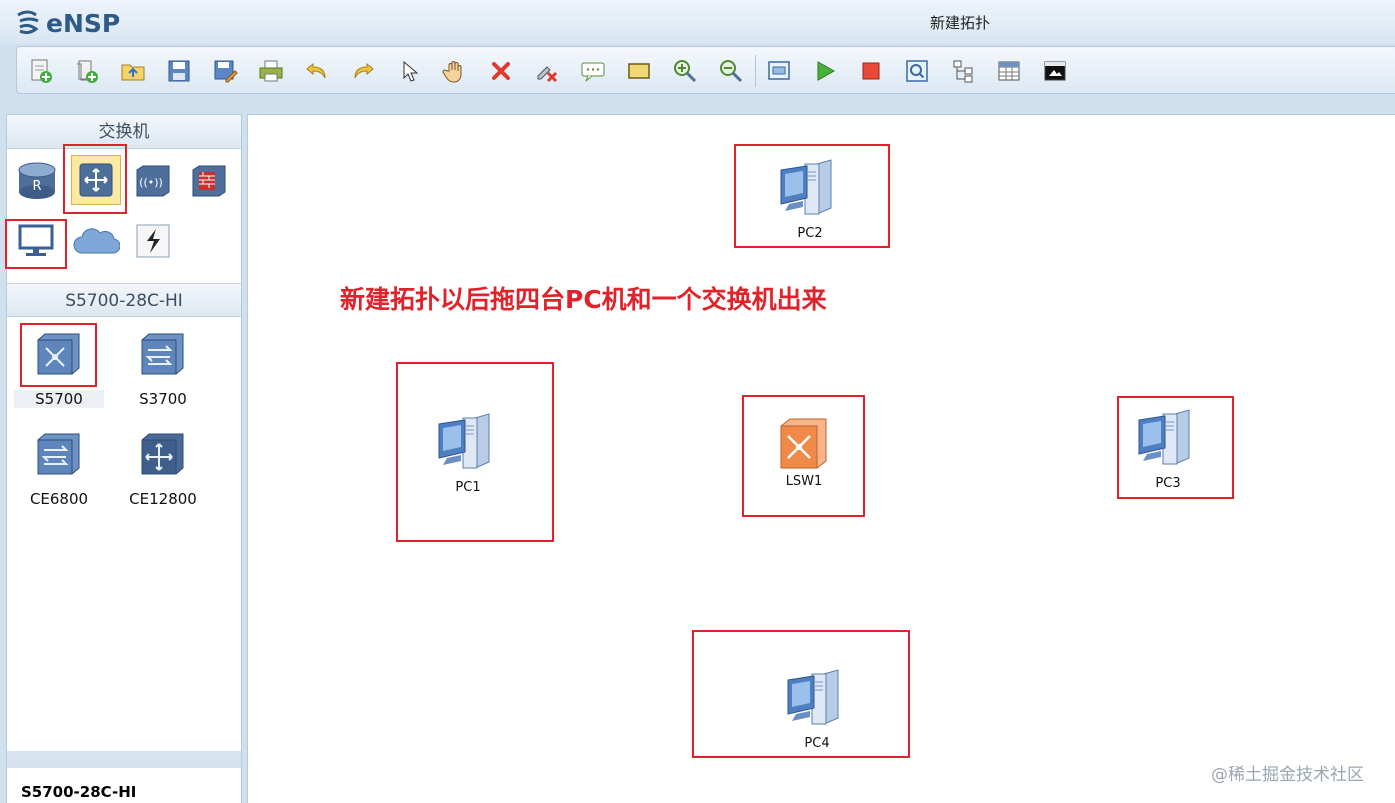 The width and height of the screenshot is (1395, 803). Describe the element at coordinates (959, 23) in the screenshot. I see `window-title: 新建拓扑` at that location.